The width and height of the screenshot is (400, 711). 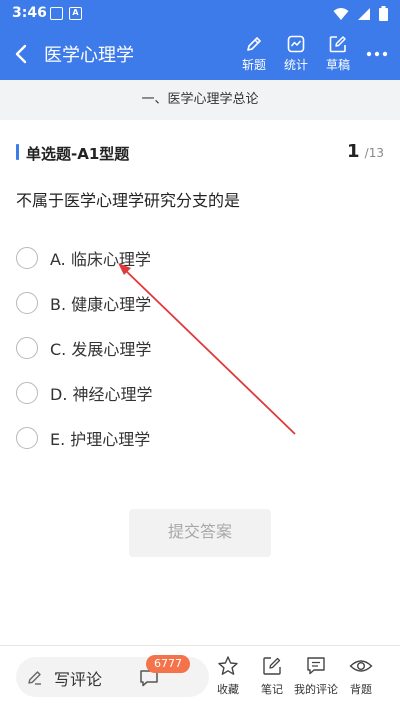 What do you see at coordinates (316, 676) in the screenshot?
I see `my-comments-button: 我的评论` at bounding box center [316, 676].